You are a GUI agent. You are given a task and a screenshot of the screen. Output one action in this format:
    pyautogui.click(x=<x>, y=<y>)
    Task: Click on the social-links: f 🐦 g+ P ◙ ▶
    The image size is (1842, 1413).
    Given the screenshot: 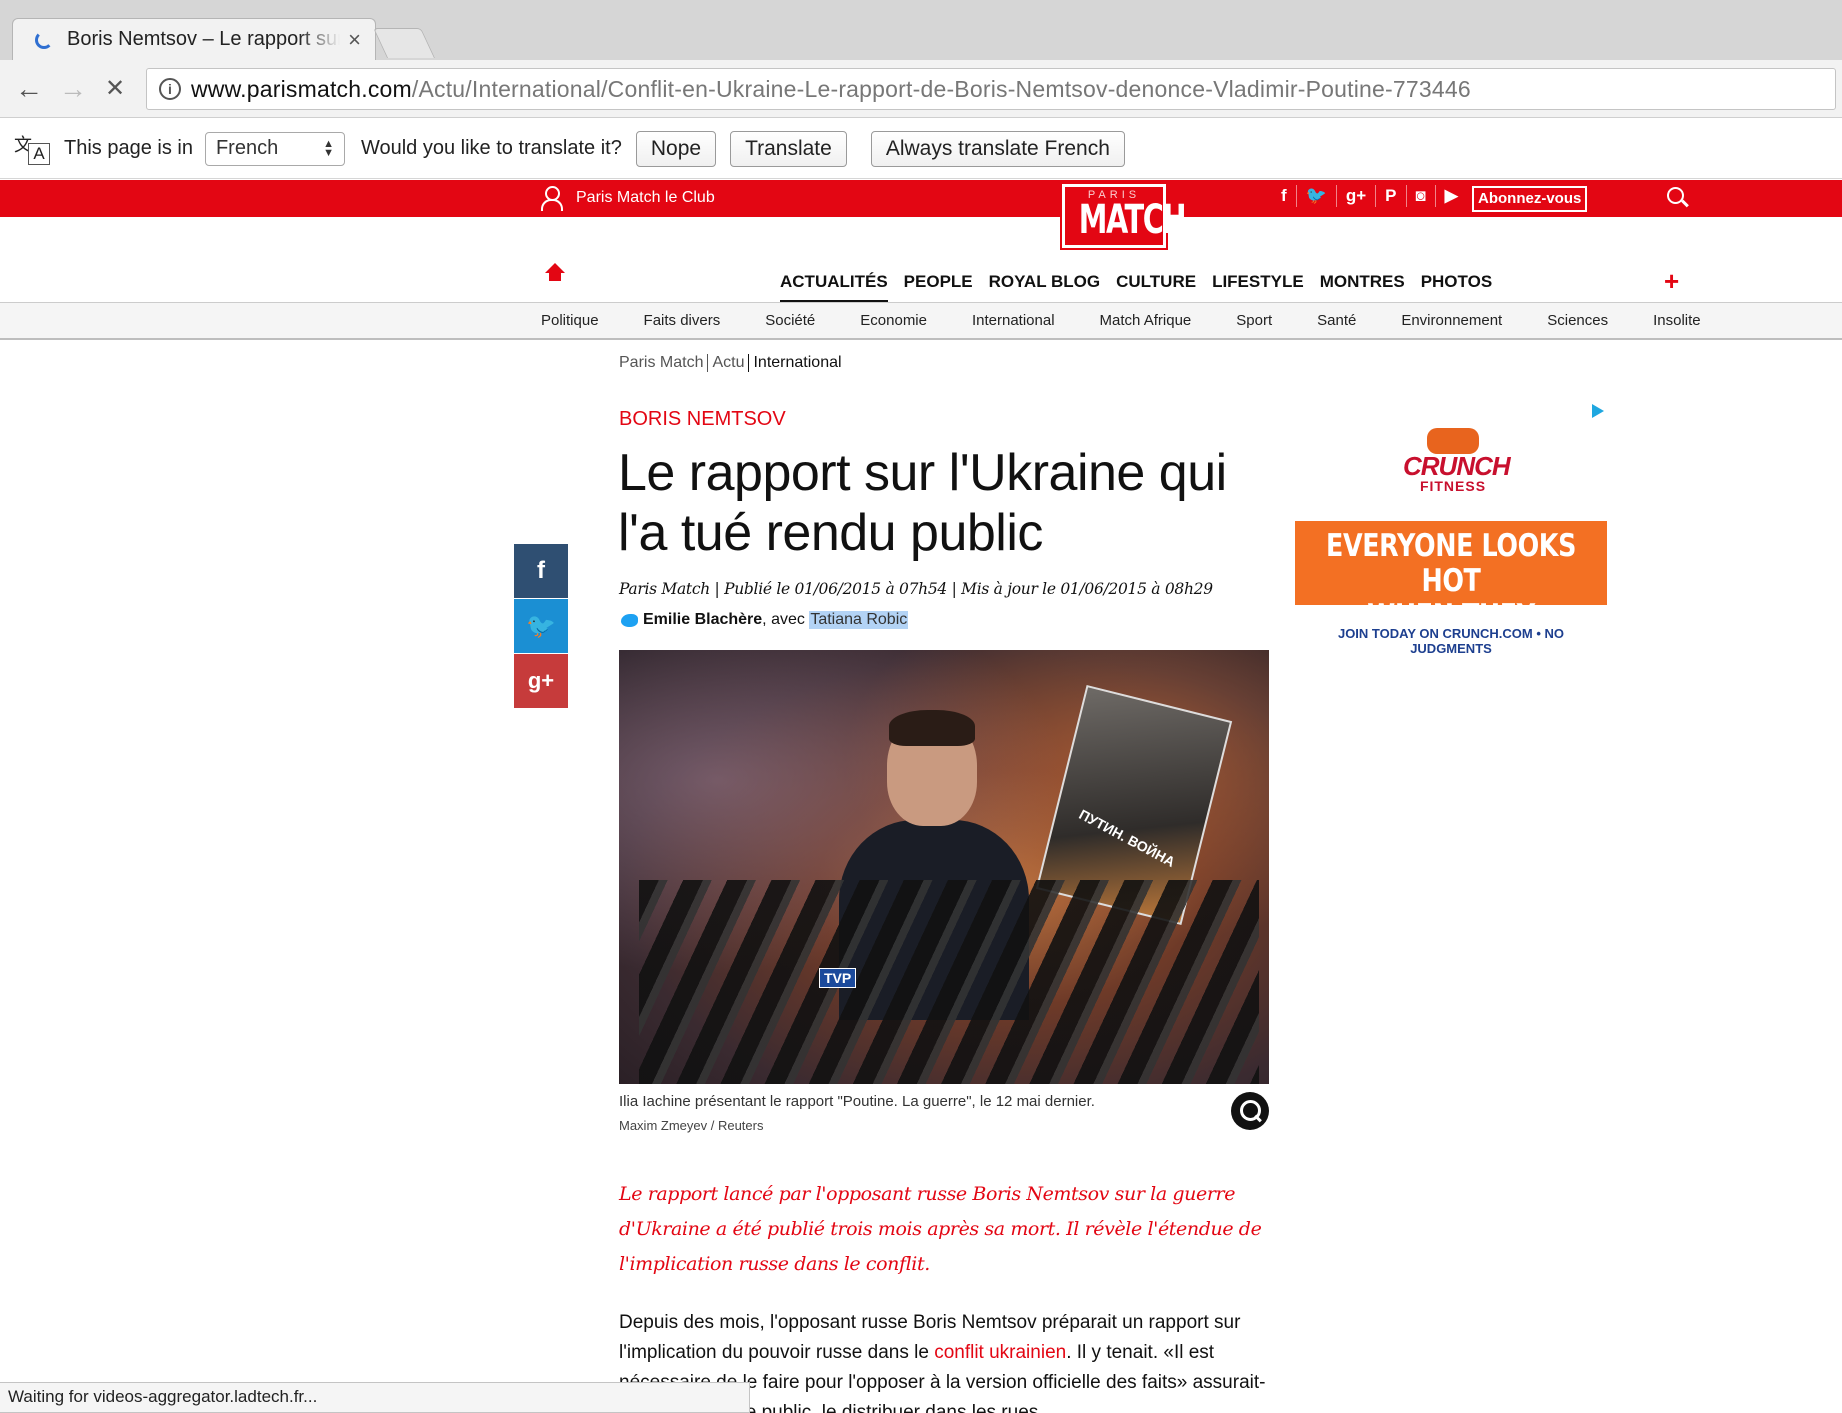 What is the action you would take?
    pyautogui.click(x=1369, y=196)
    